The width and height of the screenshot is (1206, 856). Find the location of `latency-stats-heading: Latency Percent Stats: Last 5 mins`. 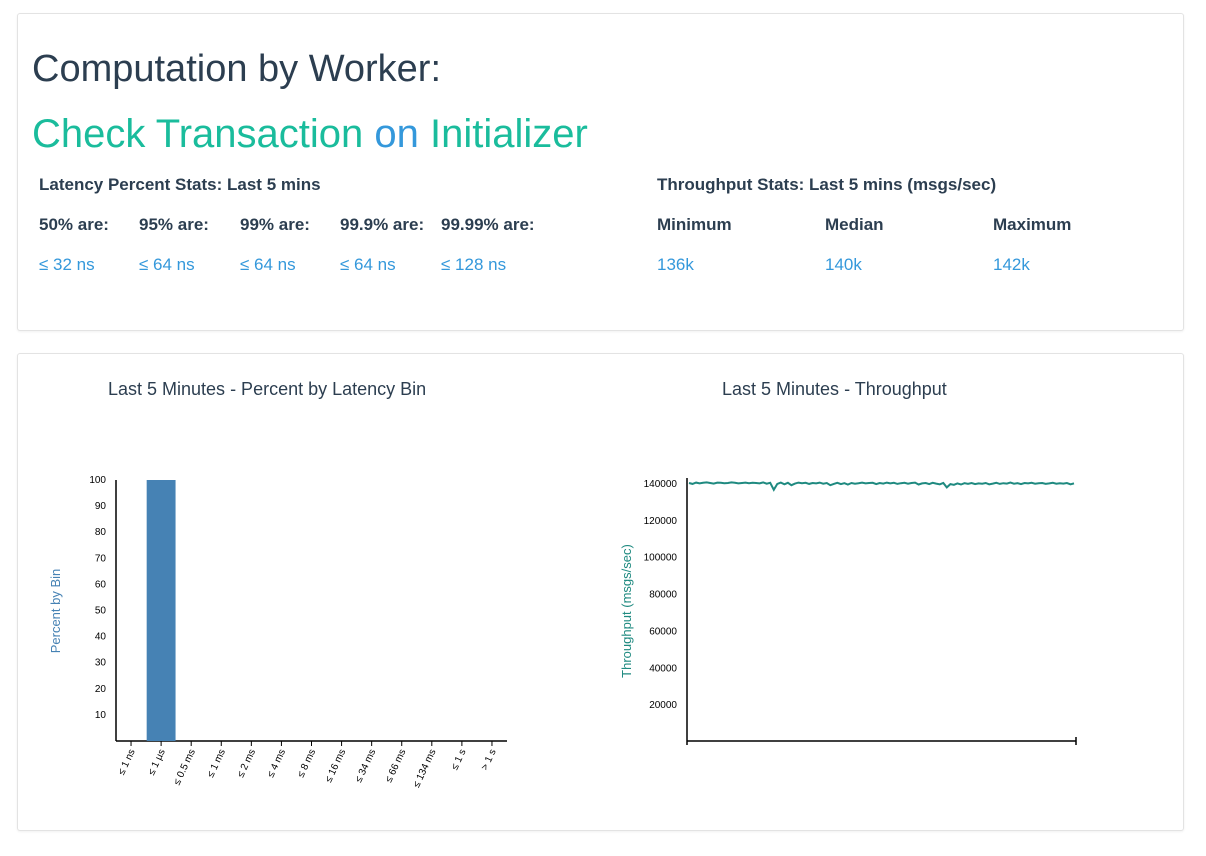

latency-stats-heading: Latency Percent Stats: Last 5 mins is located at coordinates (180, 184).